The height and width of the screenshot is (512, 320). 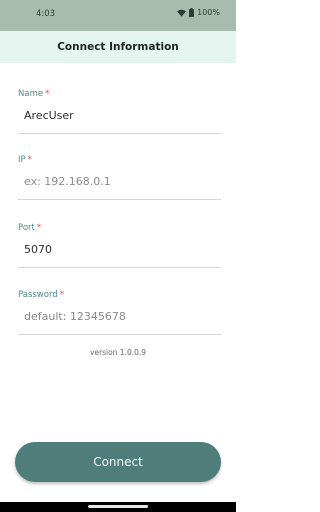 I want to click on status-bar: 4:03 100%, so click(x=118, y=15).